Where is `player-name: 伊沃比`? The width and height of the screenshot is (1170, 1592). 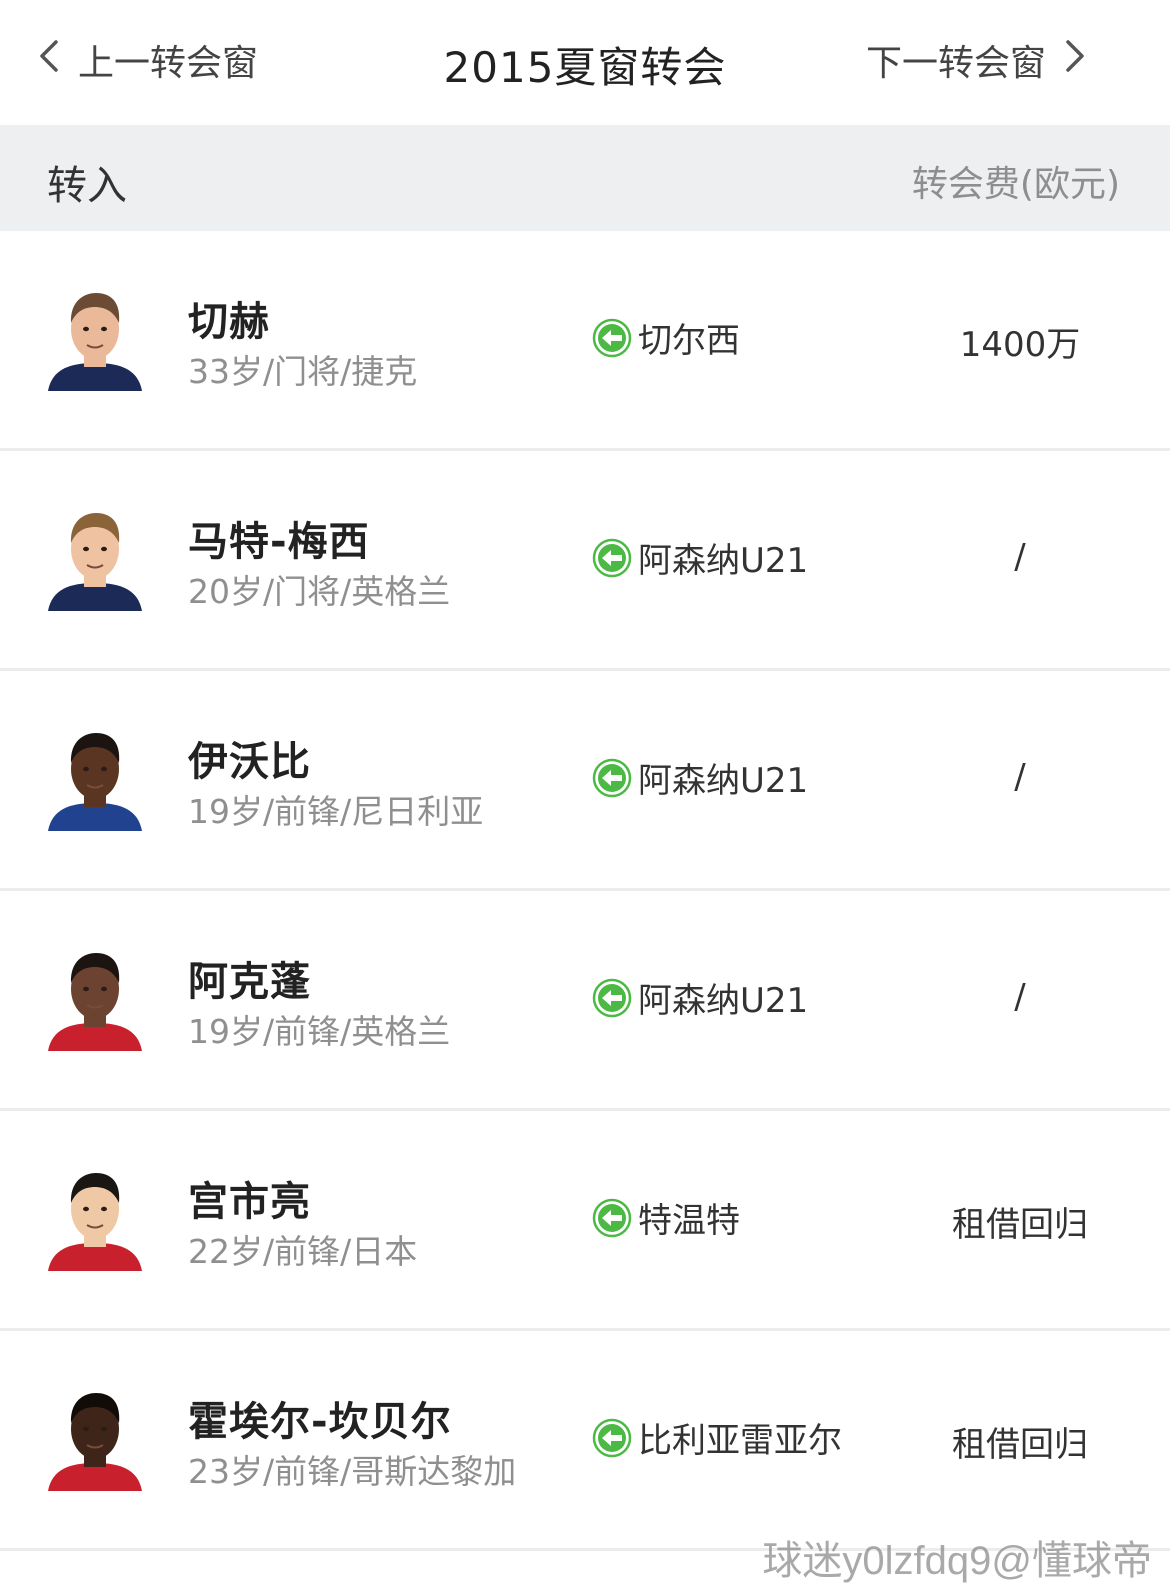 player-name: 伊沃比 is located at coordinates (249, 758).